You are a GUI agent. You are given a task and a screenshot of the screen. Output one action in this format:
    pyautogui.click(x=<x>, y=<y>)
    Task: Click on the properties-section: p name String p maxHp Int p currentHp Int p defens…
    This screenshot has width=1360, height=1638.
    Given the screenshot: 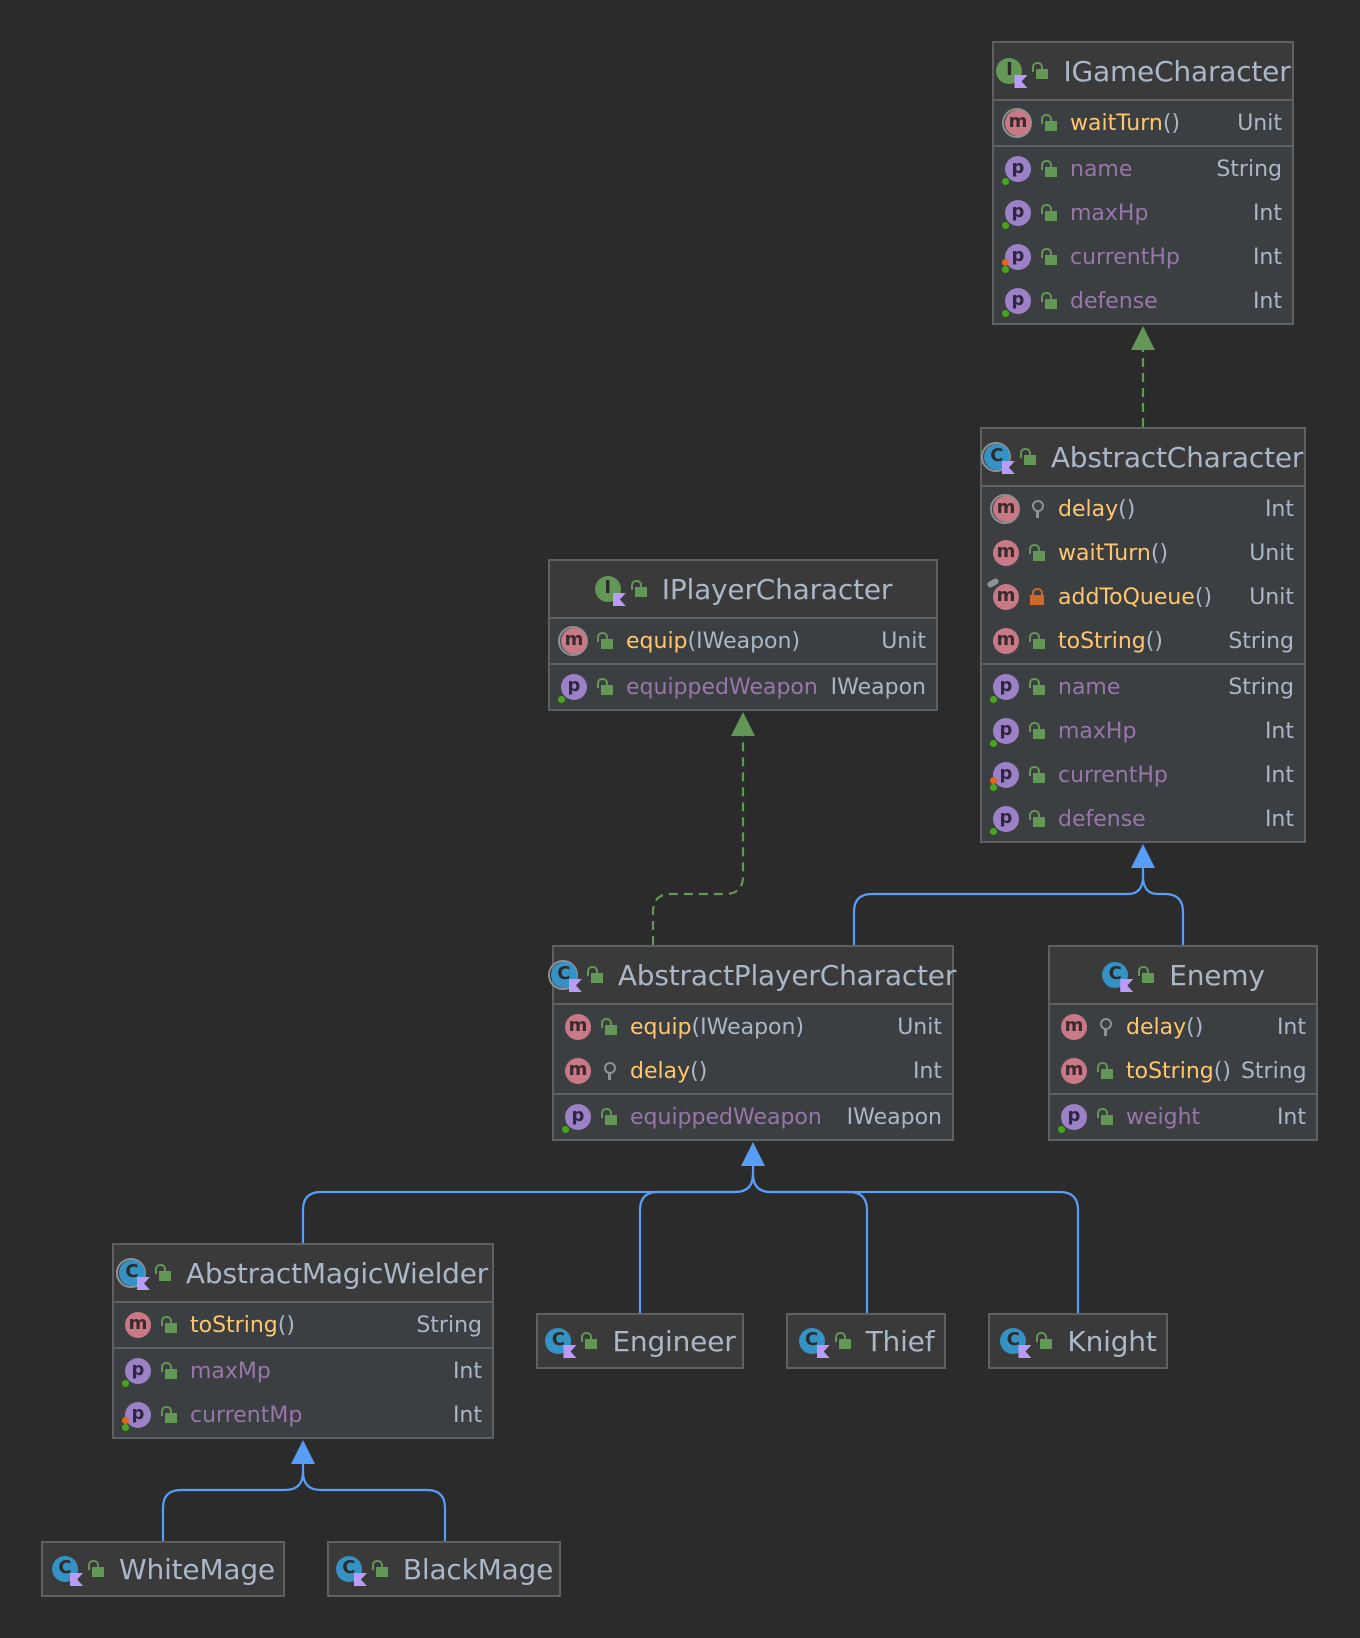 What is the action you would take?
    pyautogui.click(x=1143, y=235)
    